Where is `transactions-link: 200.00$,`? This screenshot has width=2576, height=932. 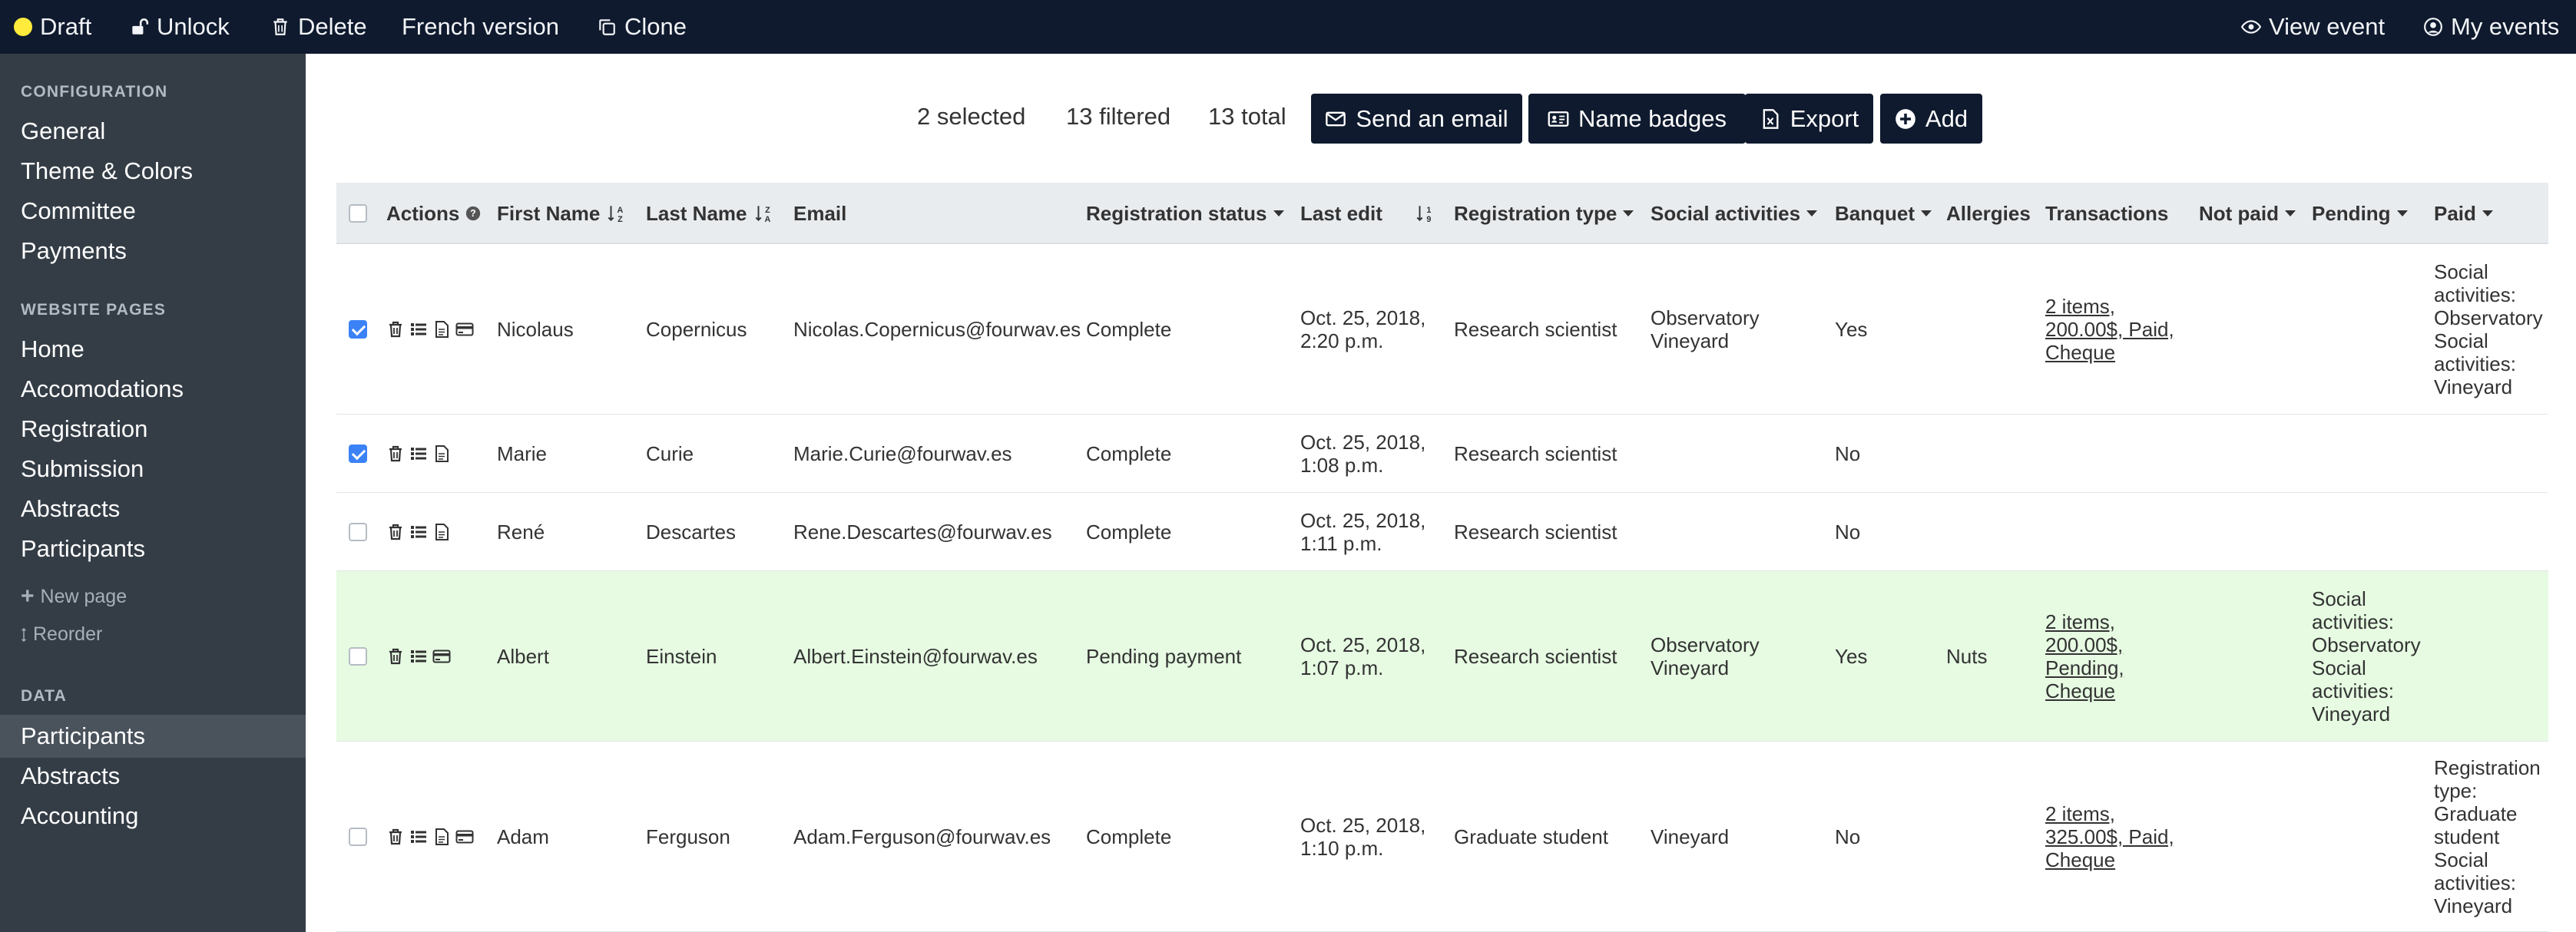
transactions-link: 200.00$, is located at coordinates (2084, 644).